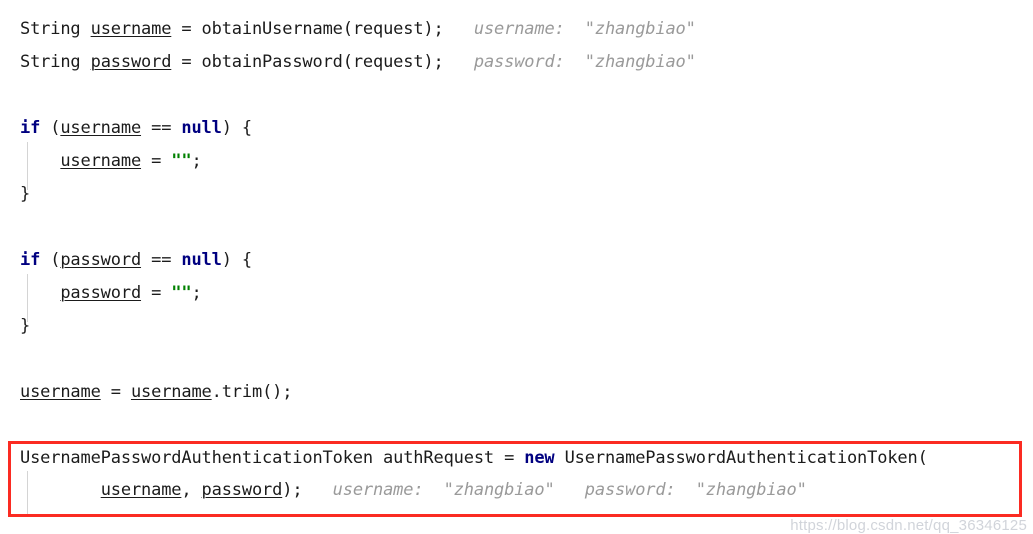 The width and height of the screenshot is (1033, 534). What do you see at coordinates (741, 458) in the screenshot?
I see `code-token-plain: UsernamePasswordAuthenticationToken(` at bounding box center [741, 458].